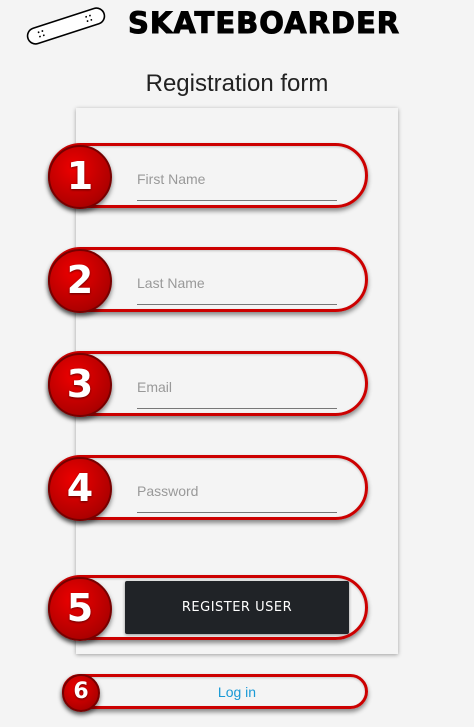 The height and width of the screenshot is (727, 474). I want to click on register-user-button: REGISTER USER, so click(237, 607).